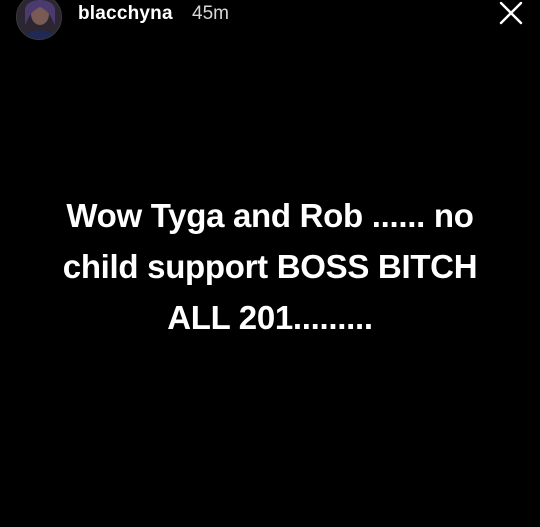 Image resolution: width=540 pixels, height=527 pixels. Describe the element at coordinates (125, 14) in the screenshot. I see `username: blacchyna` at that location.